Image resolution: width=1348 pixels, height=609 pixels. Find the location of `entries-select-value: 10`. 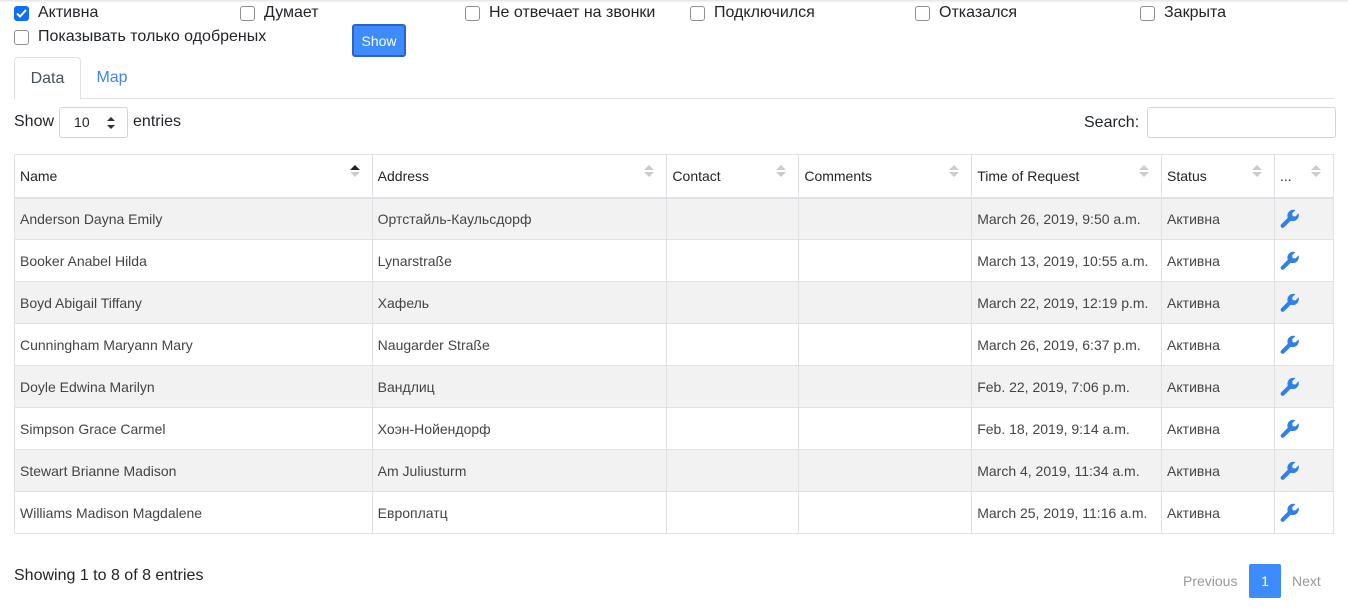

entries-select-value: 10 is located at coordinates (82, 122).